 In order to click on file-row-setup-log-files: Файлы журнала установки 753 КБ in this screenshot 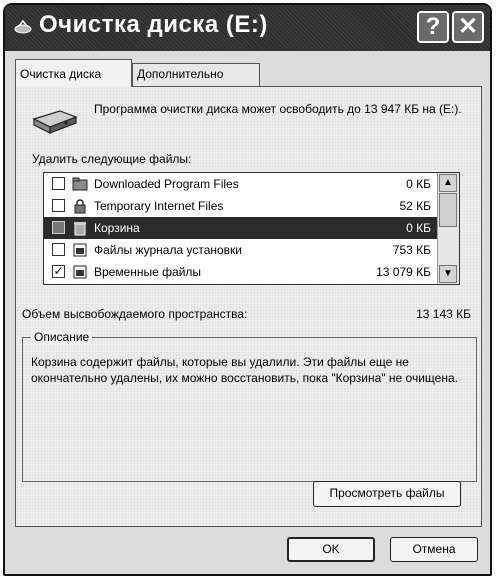, I will do `click(241, 250)`.